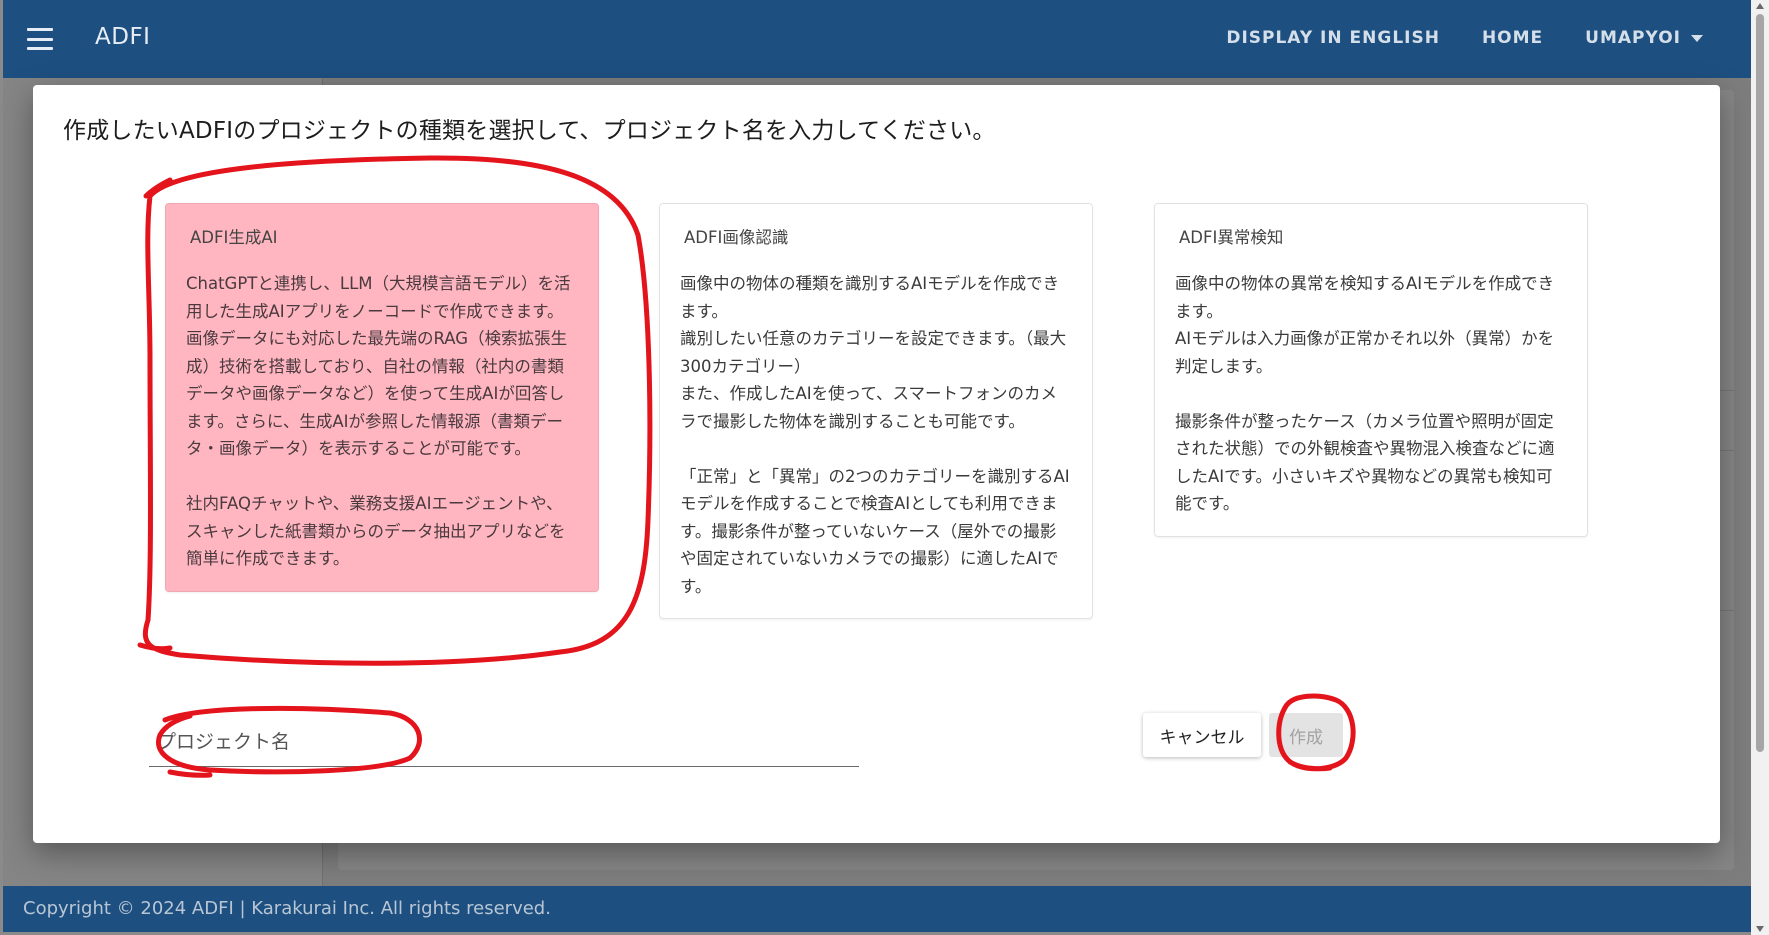 This screenshot has width=1769, height=935. I want to click on display-in-english-link: DISPLAY IN ENGLISH, so click(1333, 38).